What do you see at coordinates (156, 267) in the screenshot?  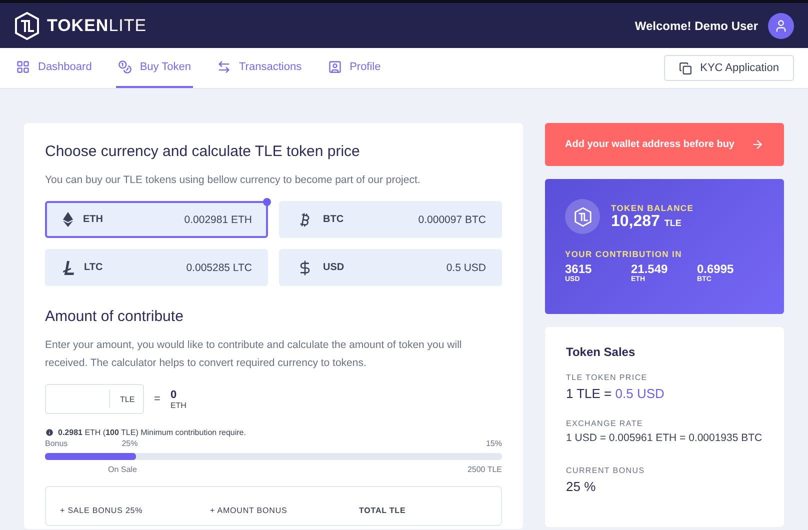 I see `currency-option: LTC 0.005285 LTC` at bounding box center [156, 267].